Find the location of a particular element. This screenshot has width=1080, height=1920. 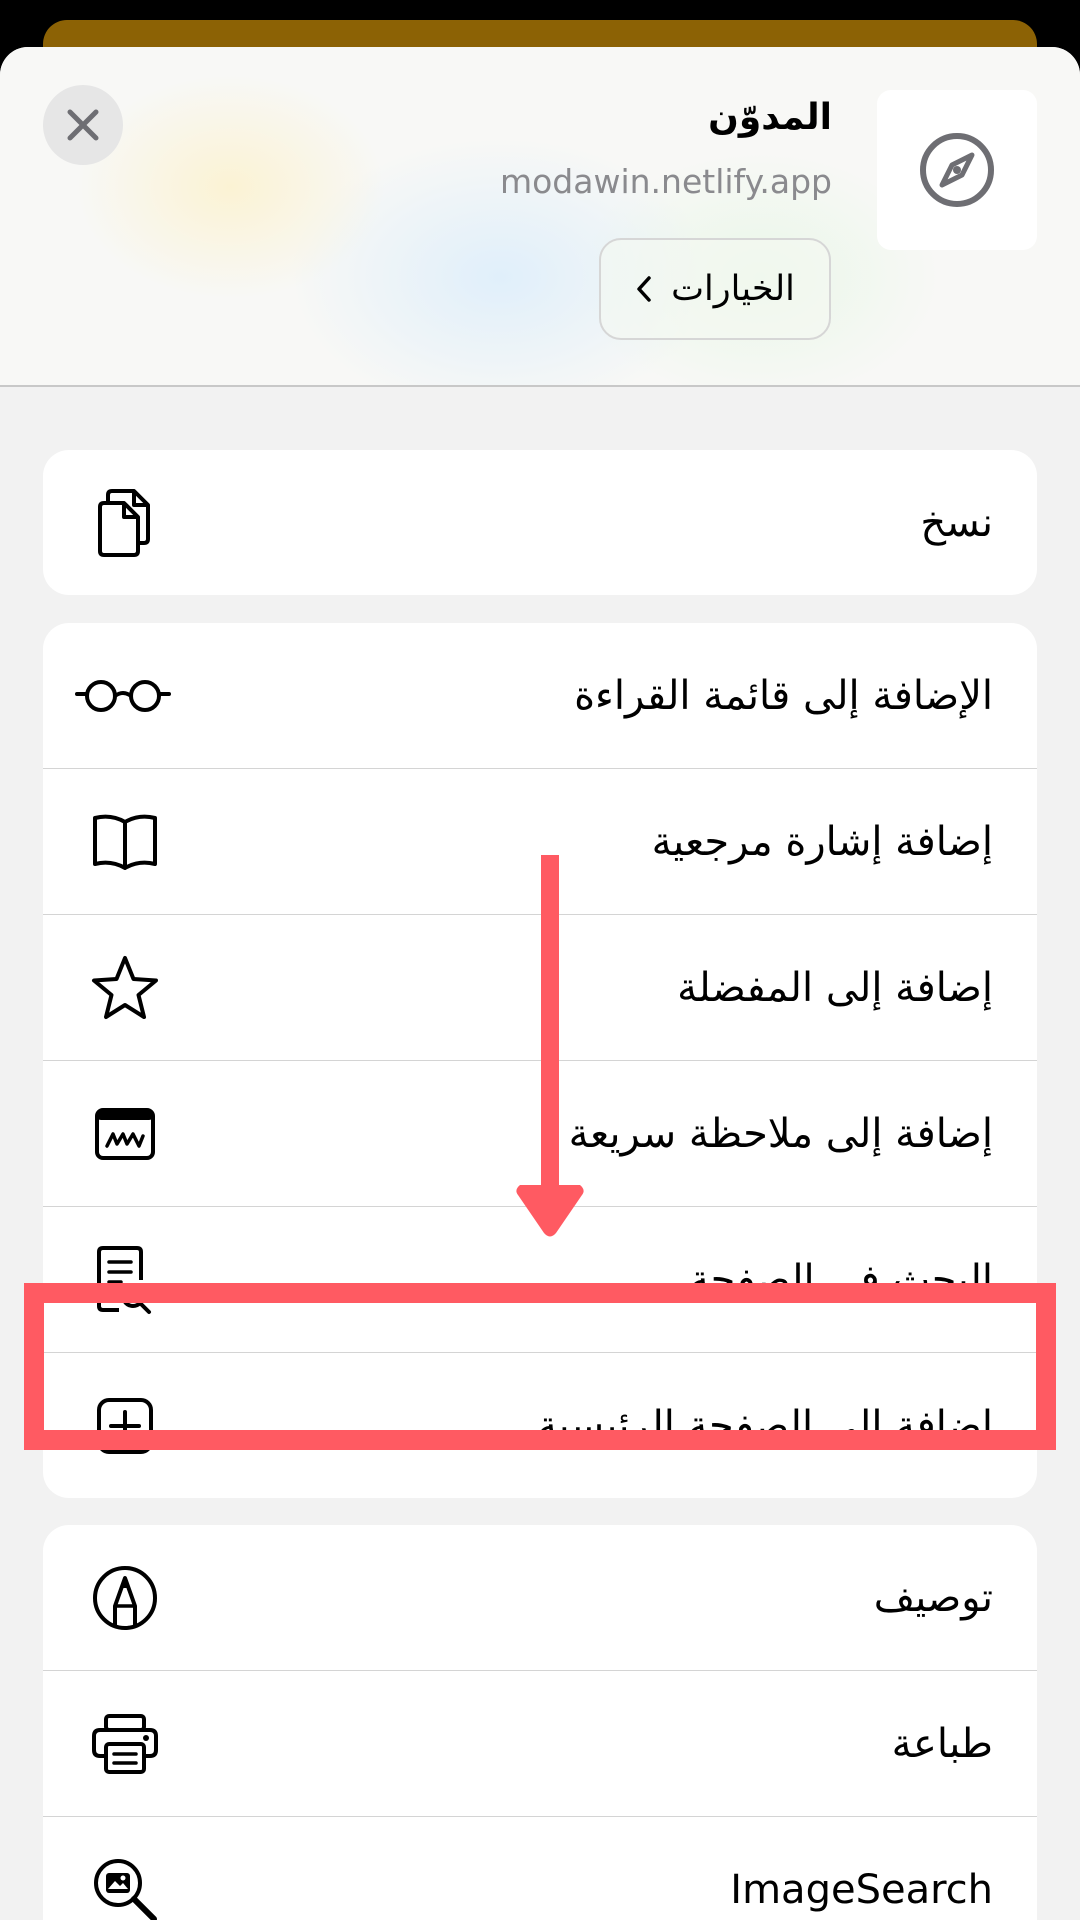

annotation-arrow is located at coordinates (550, 1046).